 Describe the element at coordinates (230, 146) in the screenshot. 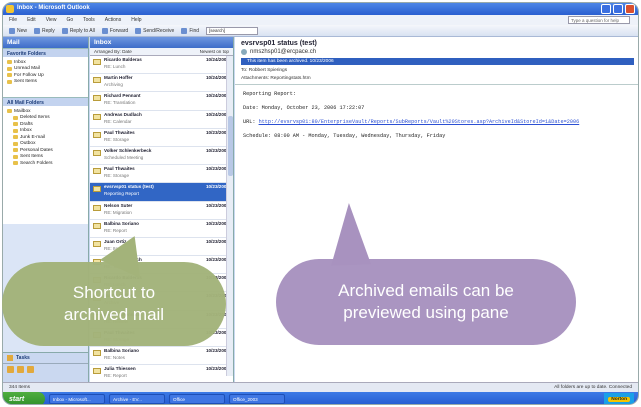

I see `scroll-thumb` at that location.